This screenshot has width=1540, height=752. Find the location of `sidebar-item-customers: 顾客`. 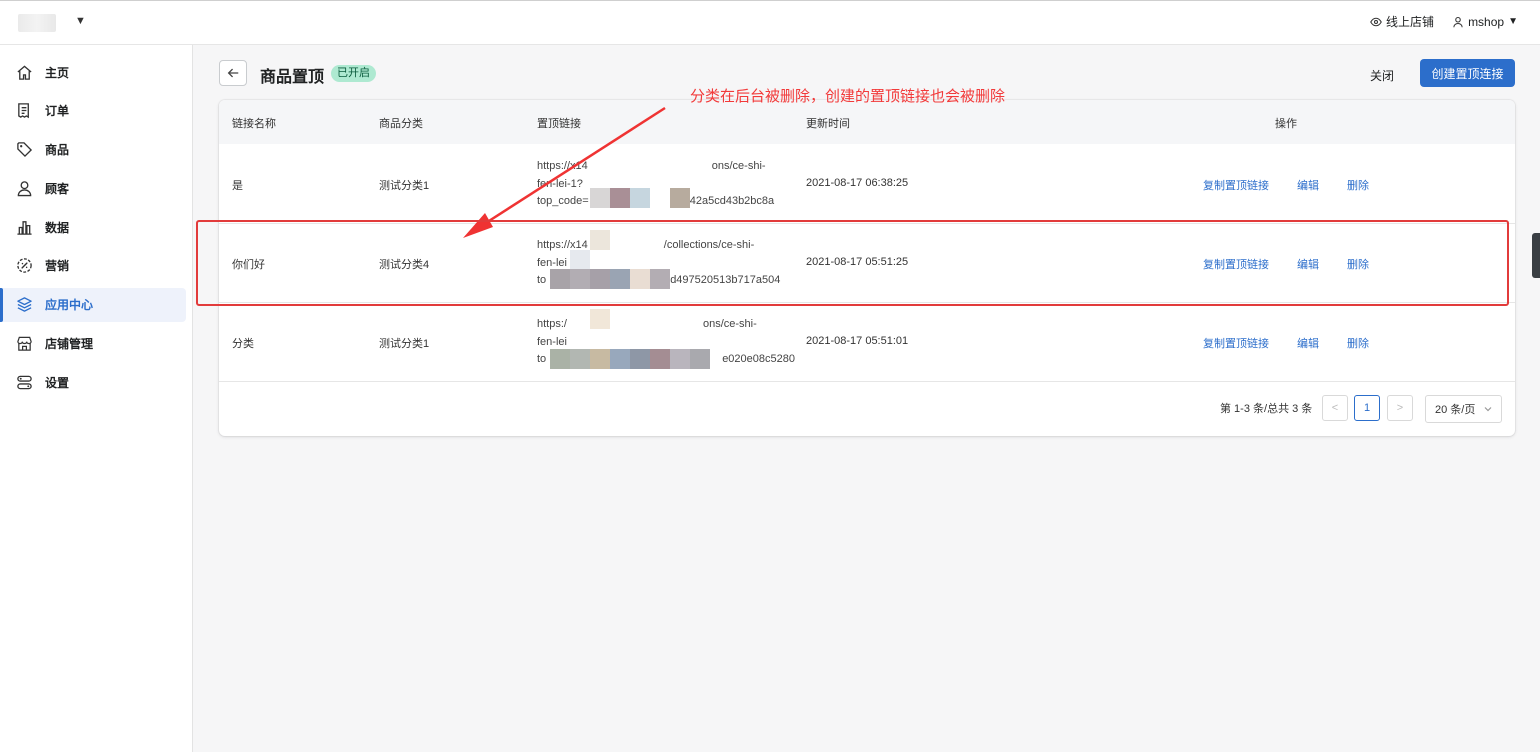

sidebar-item-customers: 顾客 is located at coordinates (93, 188).